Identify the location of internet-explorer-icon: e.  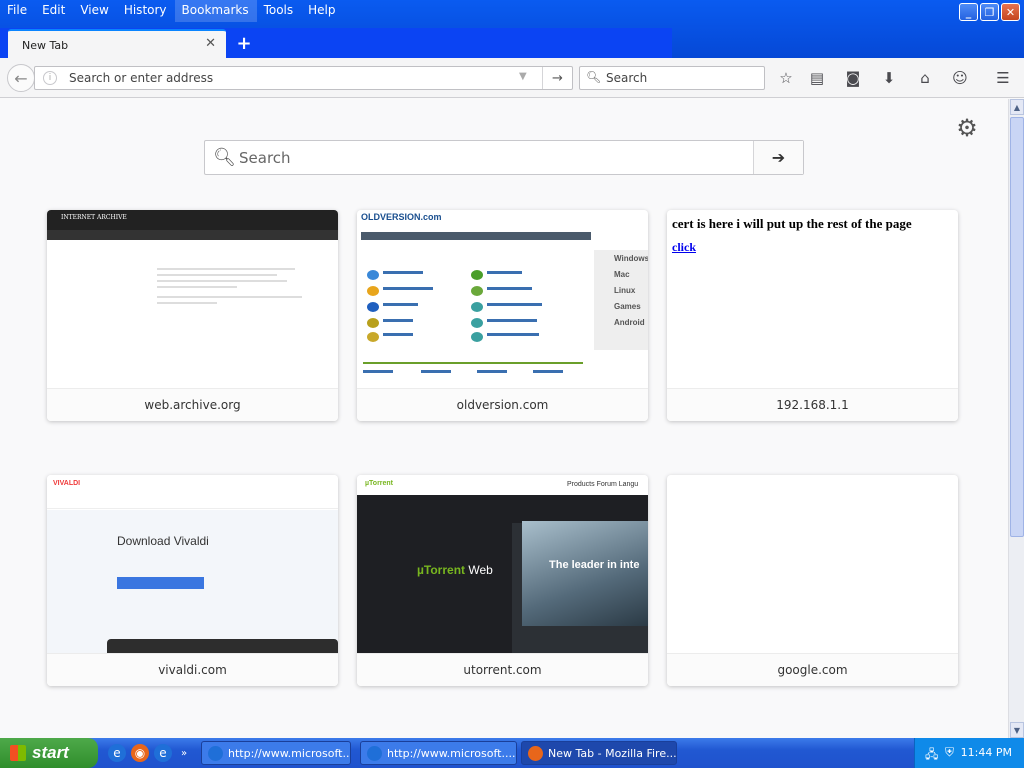
(117, 753).